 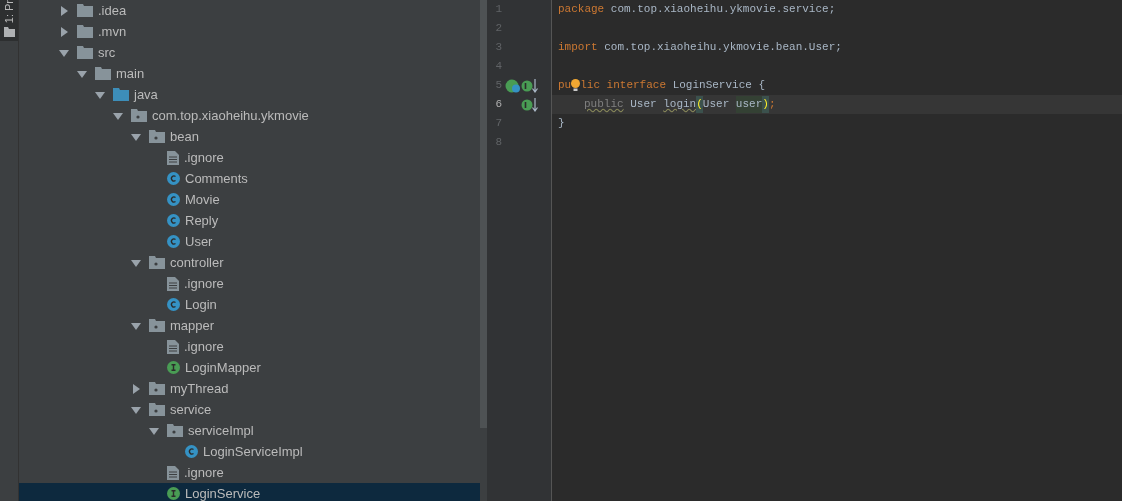 What do you see at coordinates (249, 325) in the screenshot?
I see `tree-item: mapper` at bounding box center [249, 325].